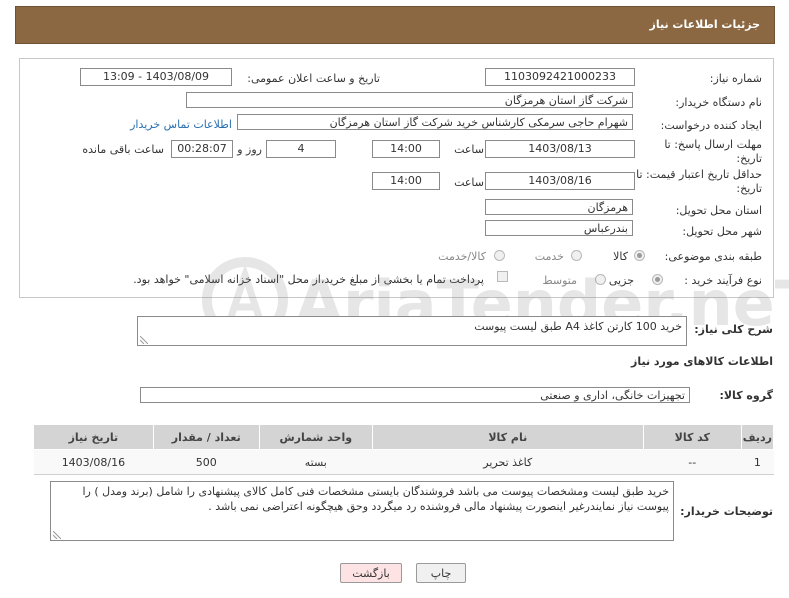  What do you see at coordinates (469, 182) in the screenshot?
I see `price-validity-time-label: ساعت` at bounding box center [469, 182].